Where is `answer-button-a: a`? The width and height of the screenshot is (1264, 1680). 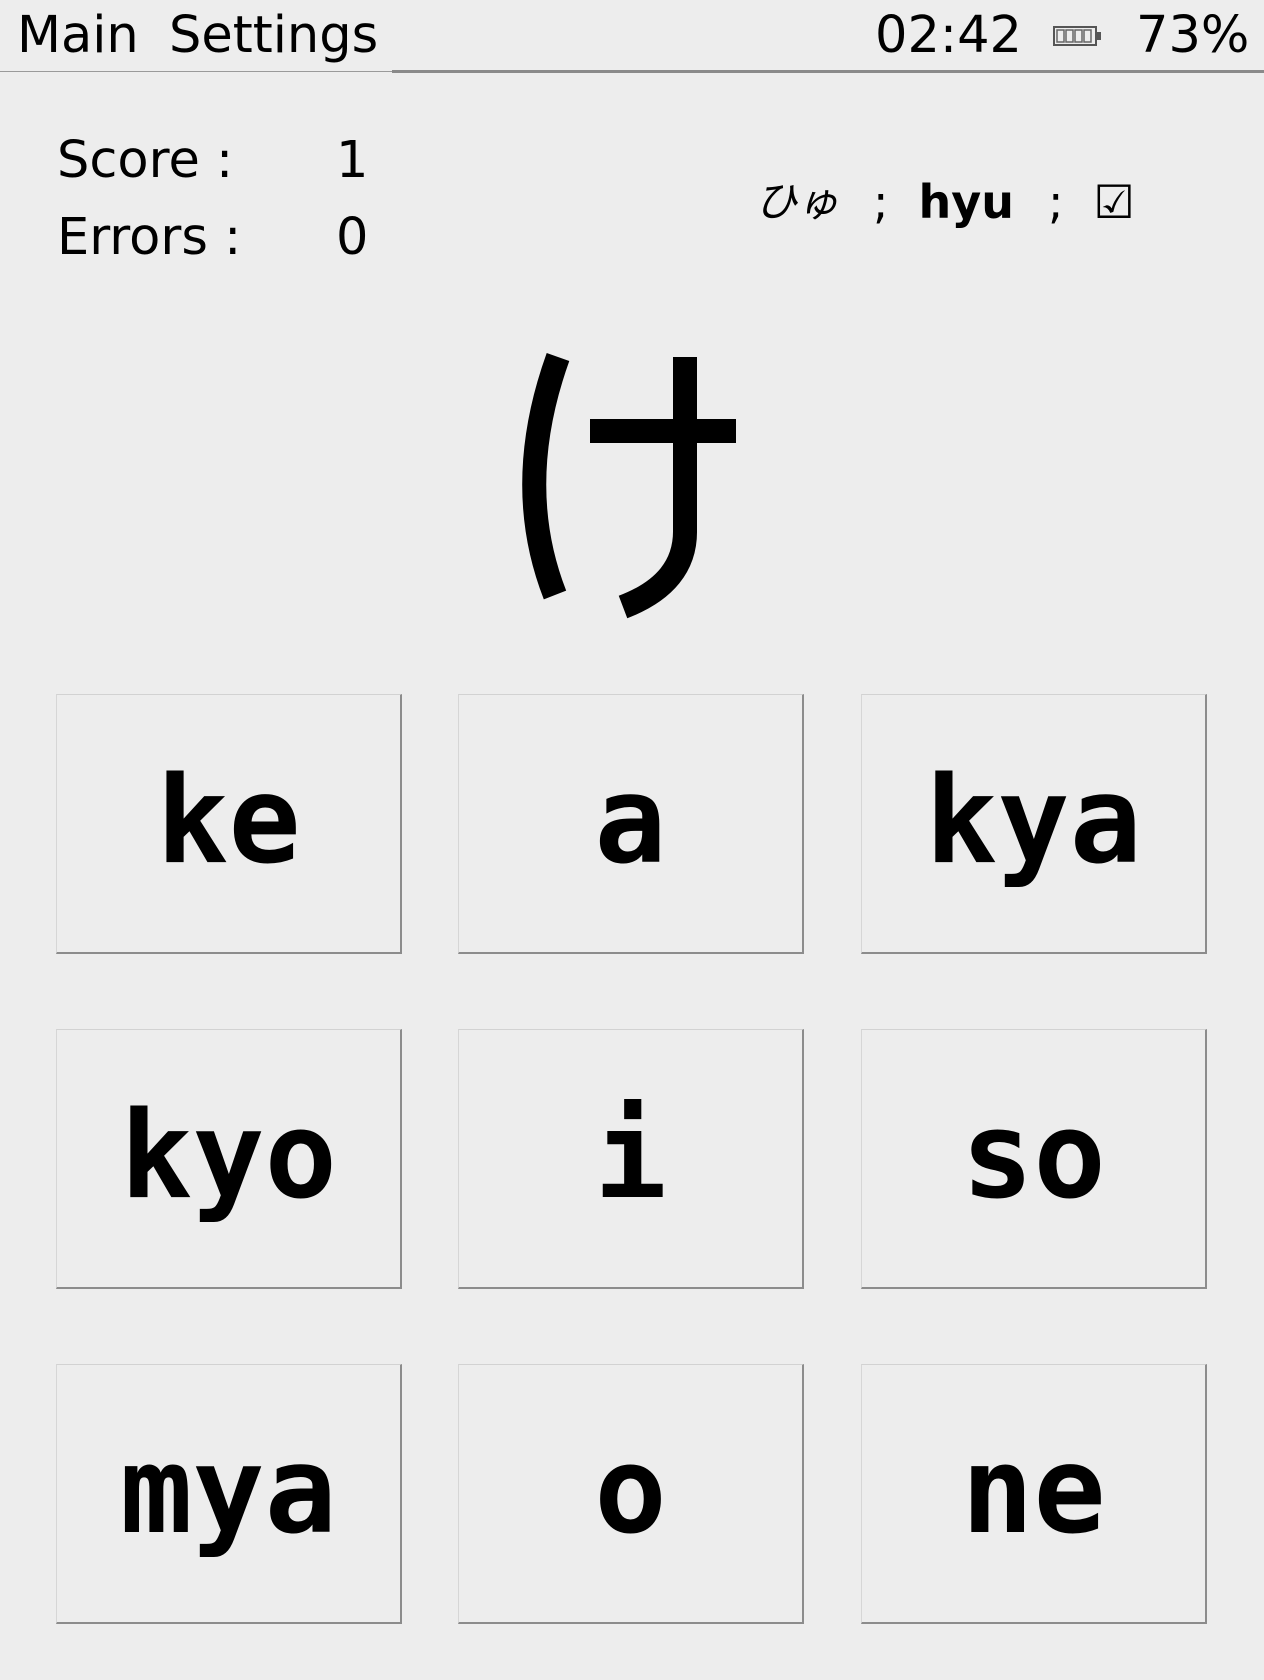
answer-button-a: a is located at coordinates (631, 824).